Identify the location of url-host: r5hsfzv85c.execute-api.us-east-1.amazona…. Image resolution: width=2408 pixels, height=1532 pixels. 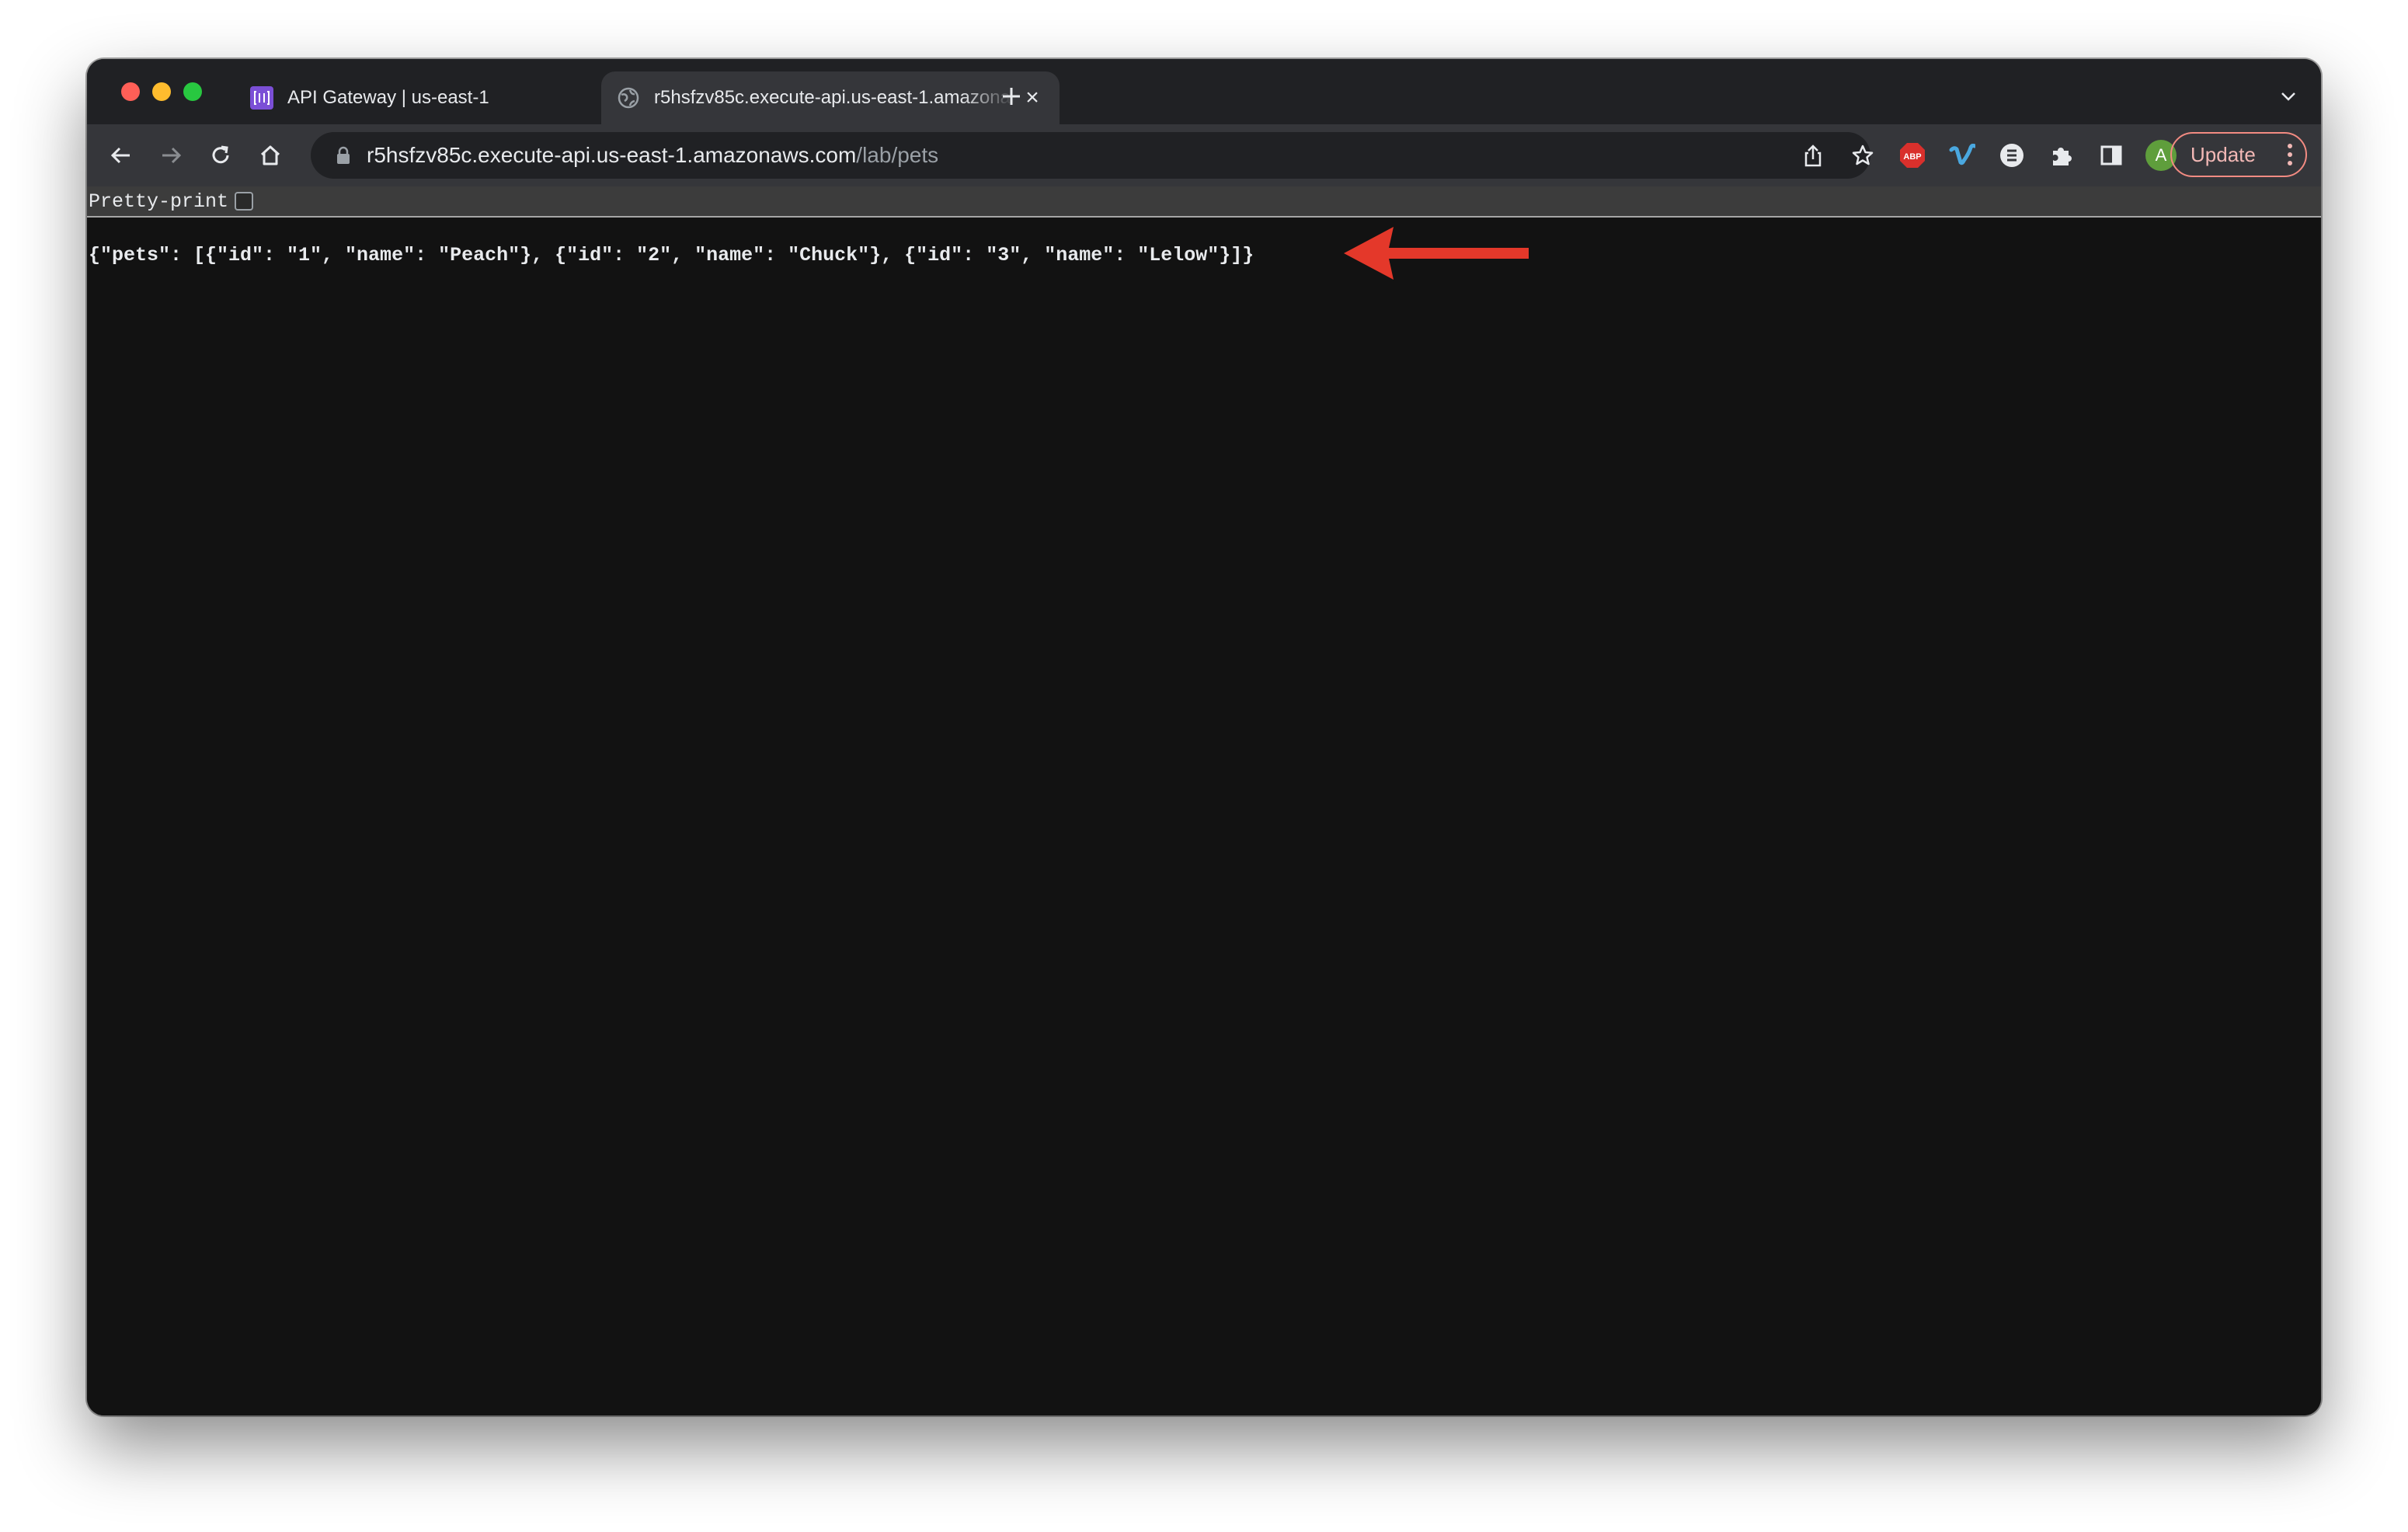
(612, 155).